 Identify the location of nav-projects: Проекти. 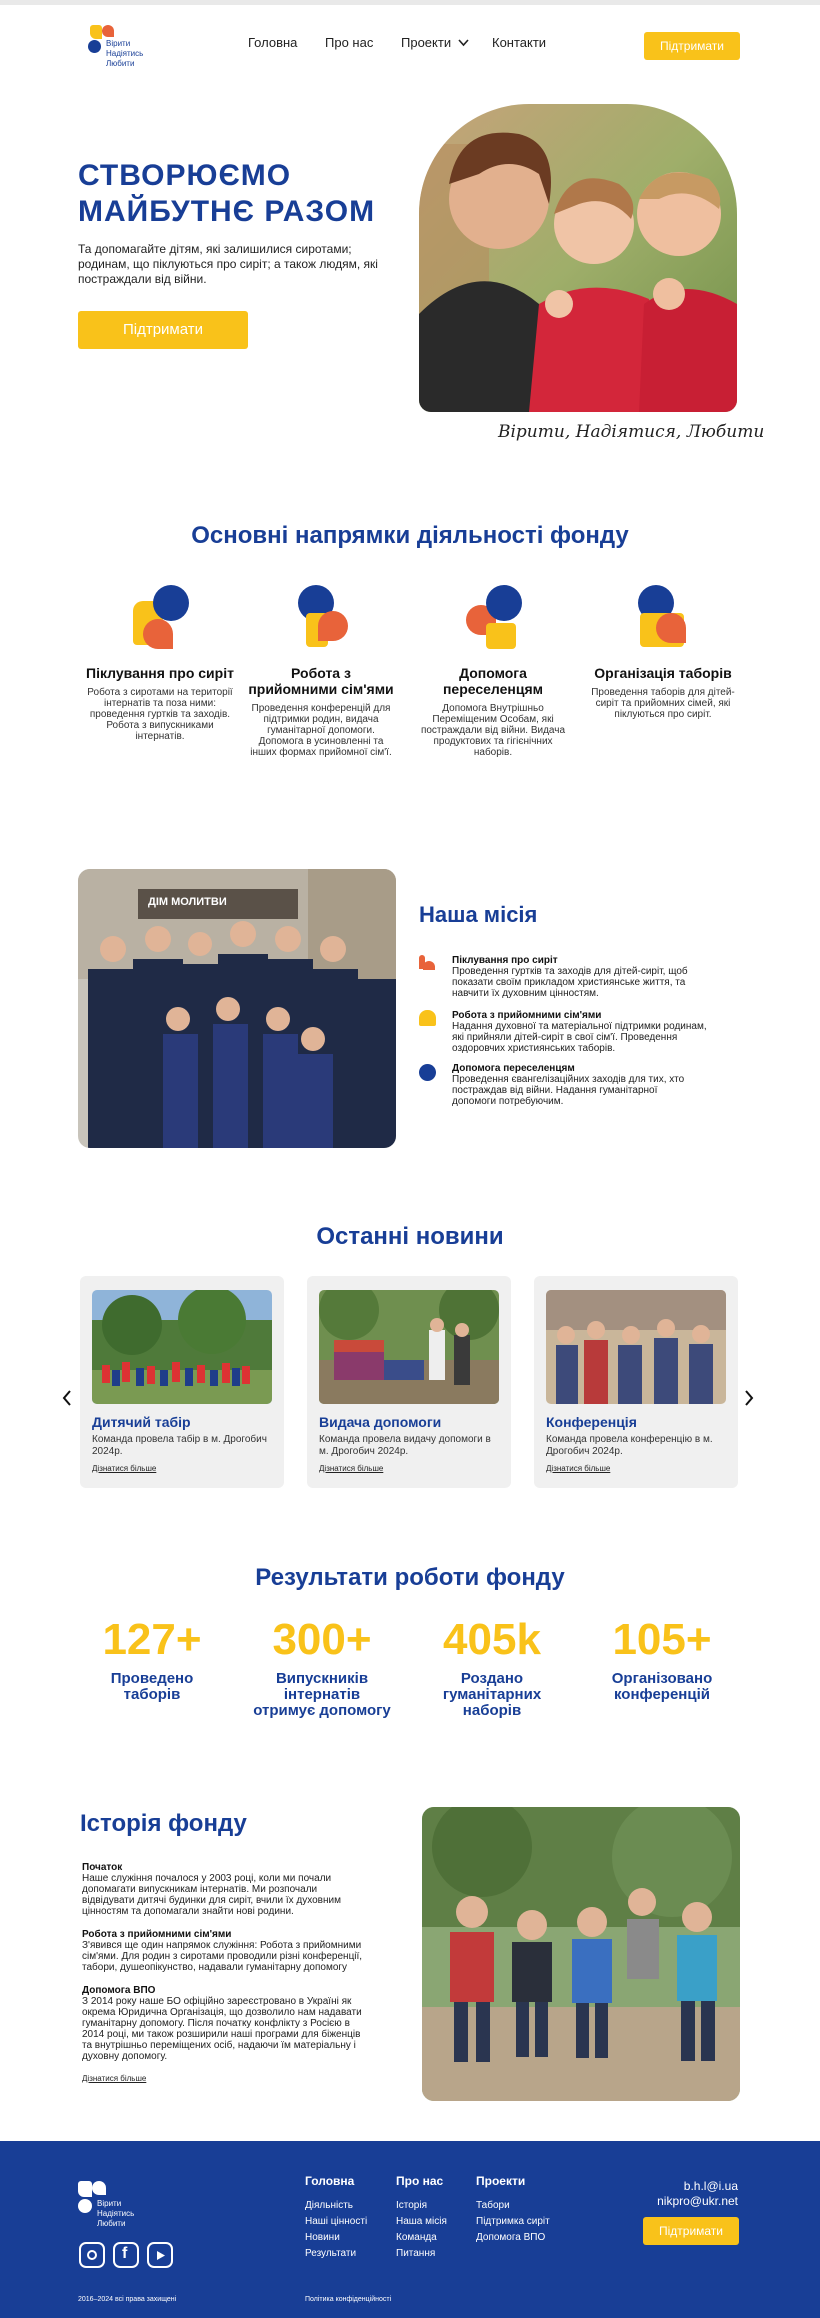
(426, 42).